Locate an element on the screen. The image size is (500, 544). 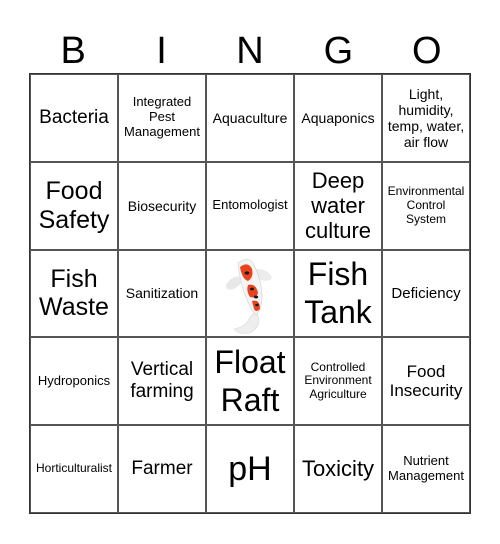
bingo-cell: Biosecurity is located at coordinates (162, 205).